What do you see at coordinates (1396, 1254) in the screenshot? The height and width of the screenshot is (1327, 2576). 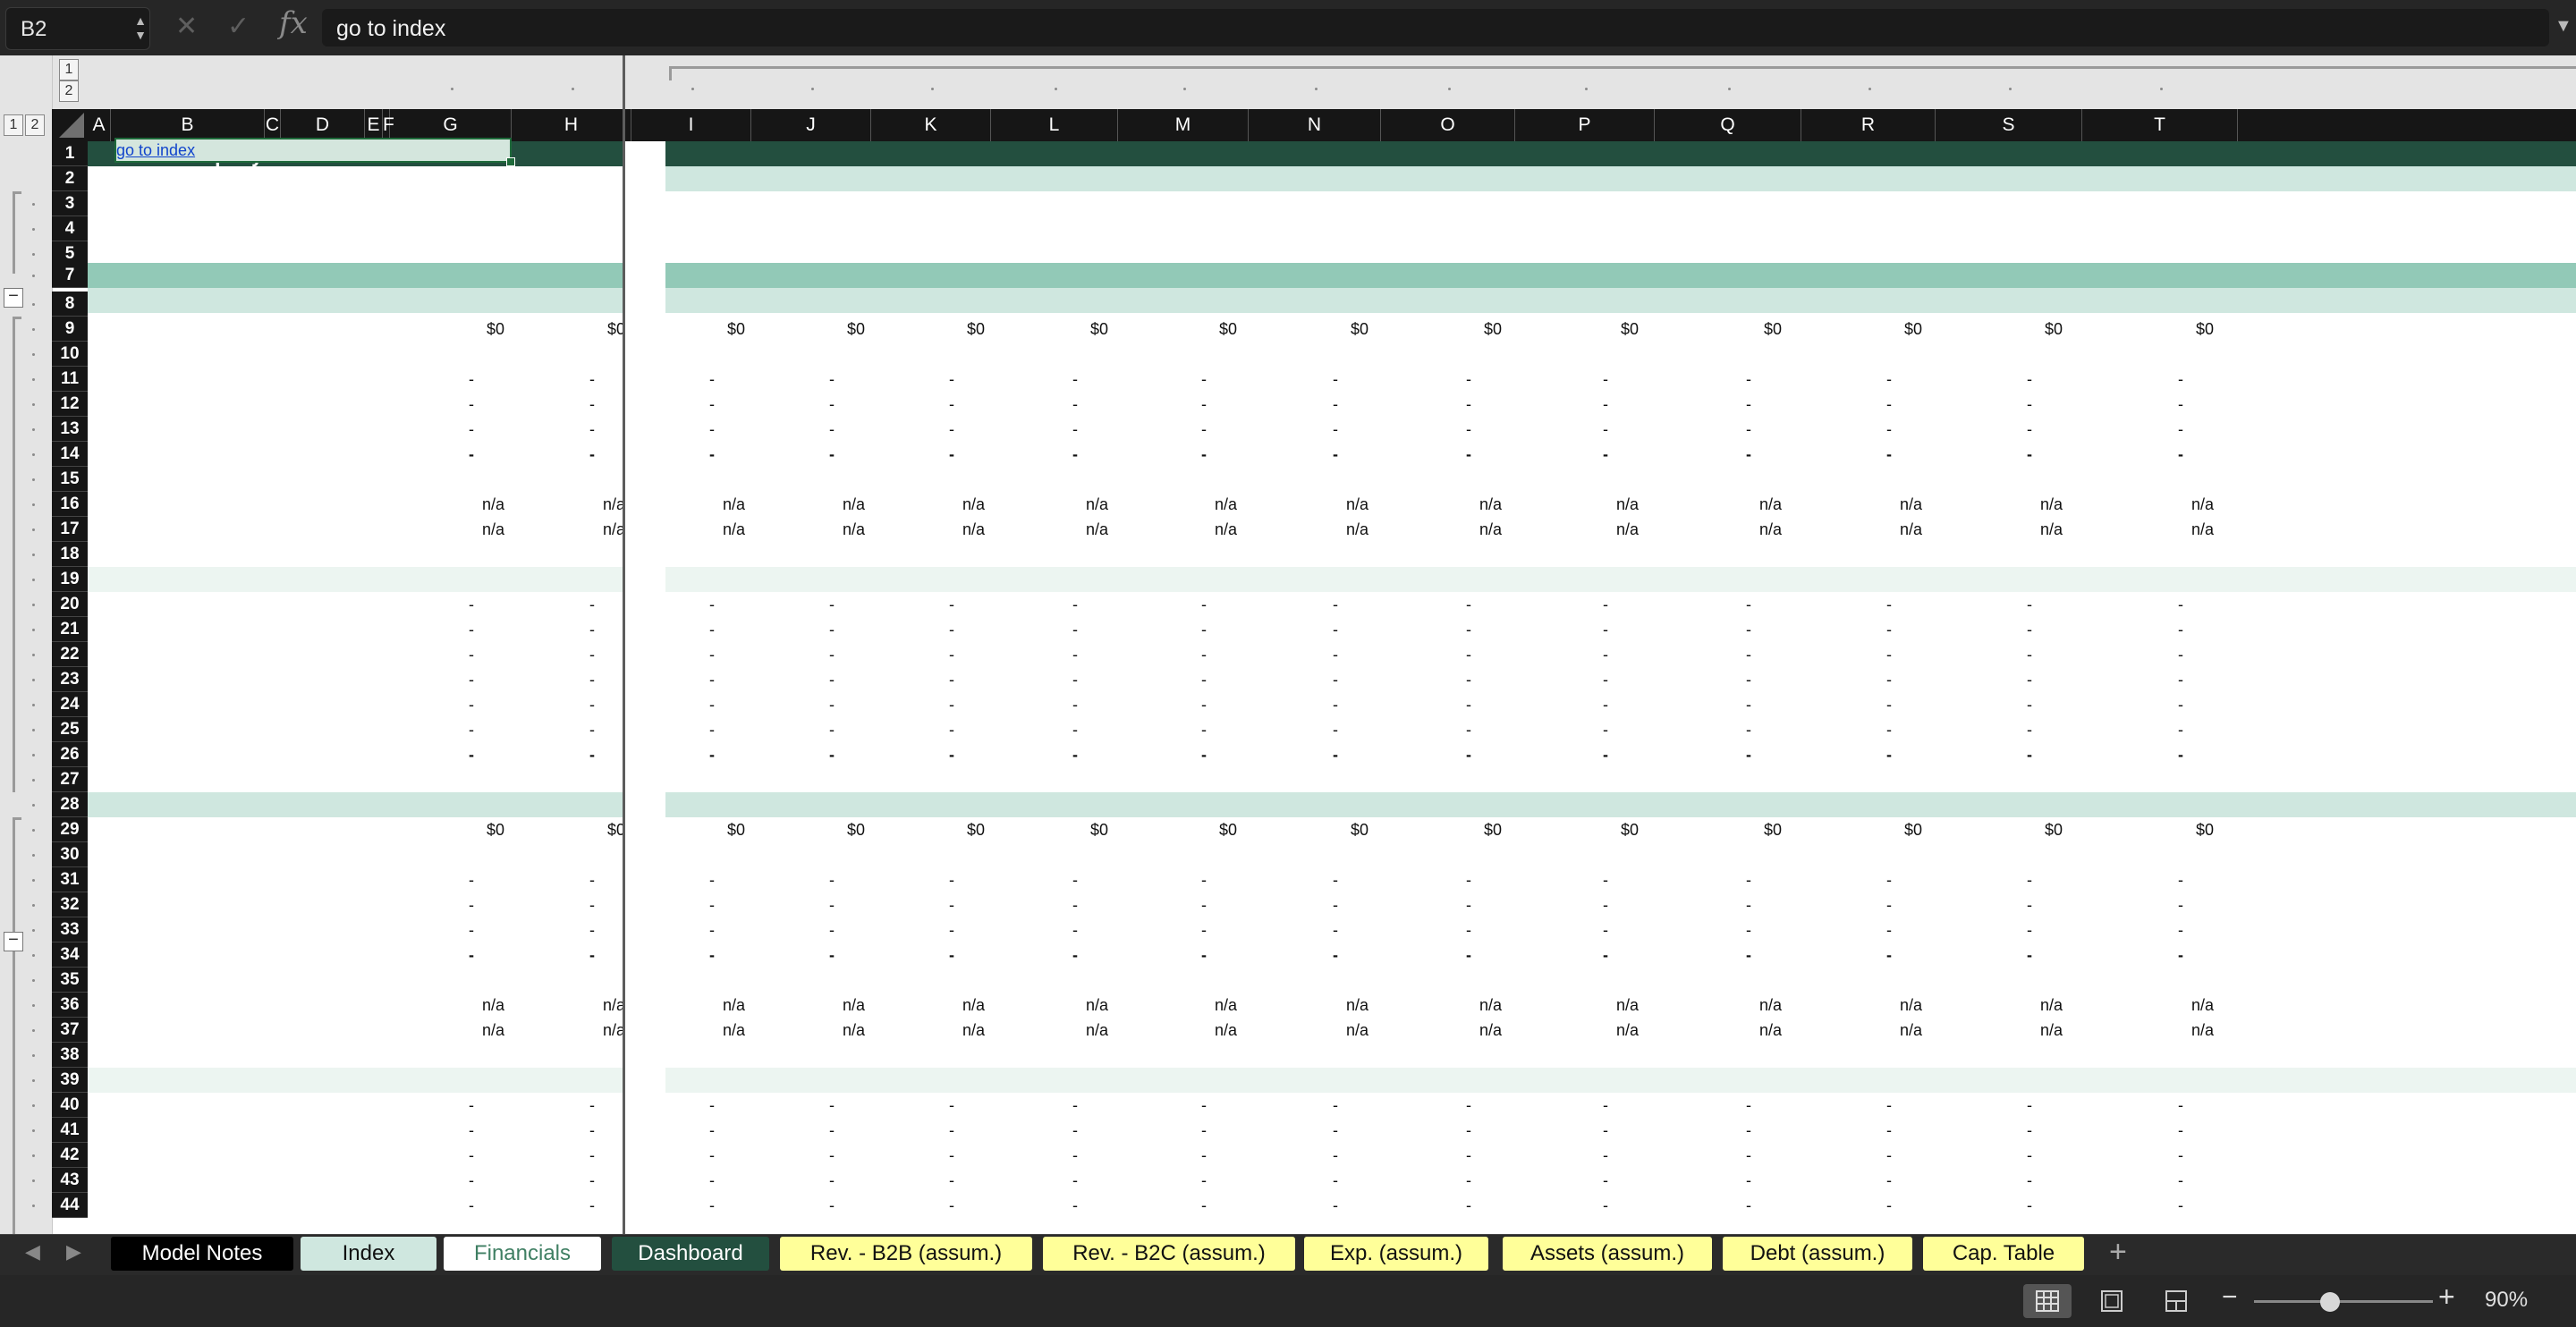 I see `sheet-tab-exp-assum: Exp. (assum.)` at bounding box center [1396, 1254].